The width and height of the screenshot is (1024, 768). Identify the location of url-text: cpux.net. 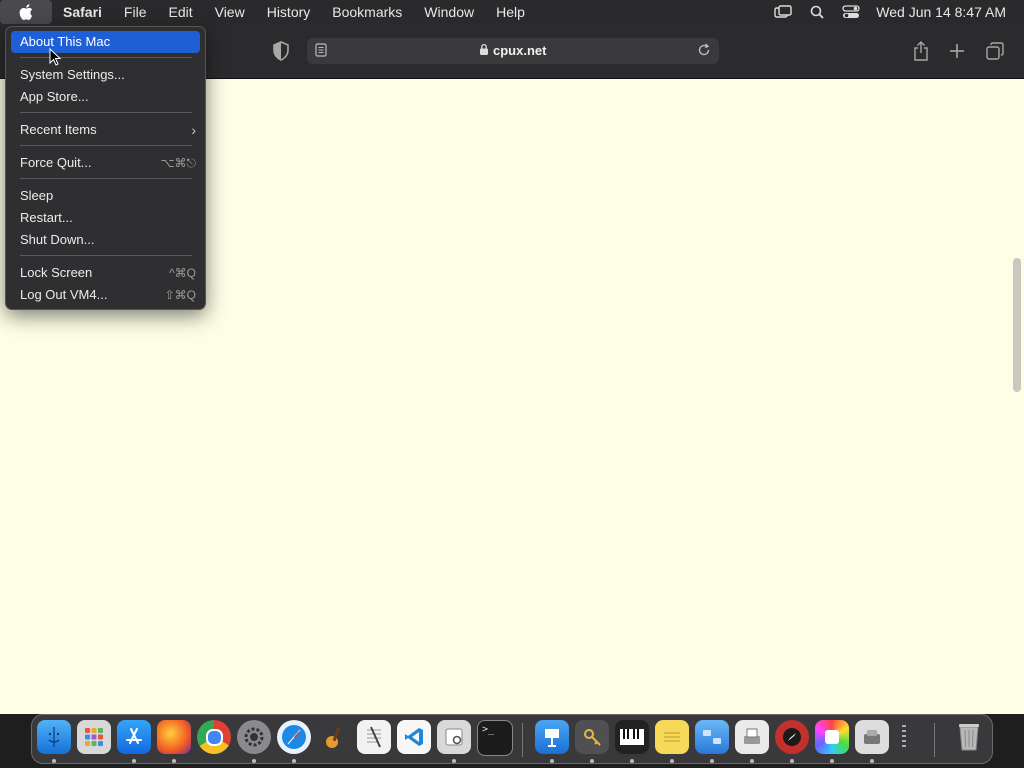
(520, 50).